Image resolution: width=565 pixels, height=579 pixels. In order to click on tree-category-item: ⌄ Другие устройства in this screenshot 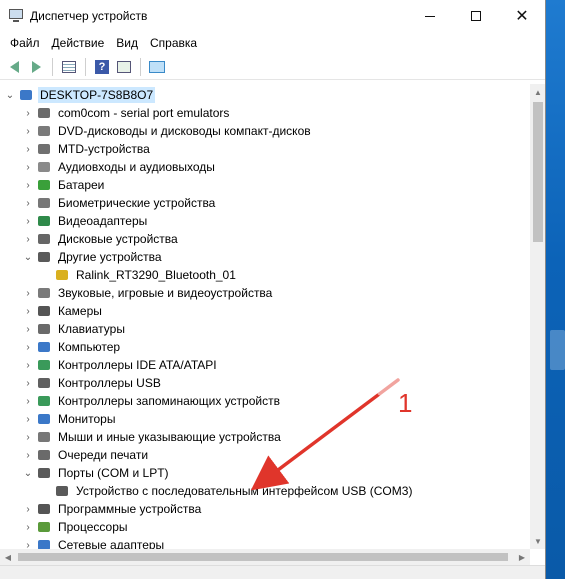, I will do `click(93, 257)`.